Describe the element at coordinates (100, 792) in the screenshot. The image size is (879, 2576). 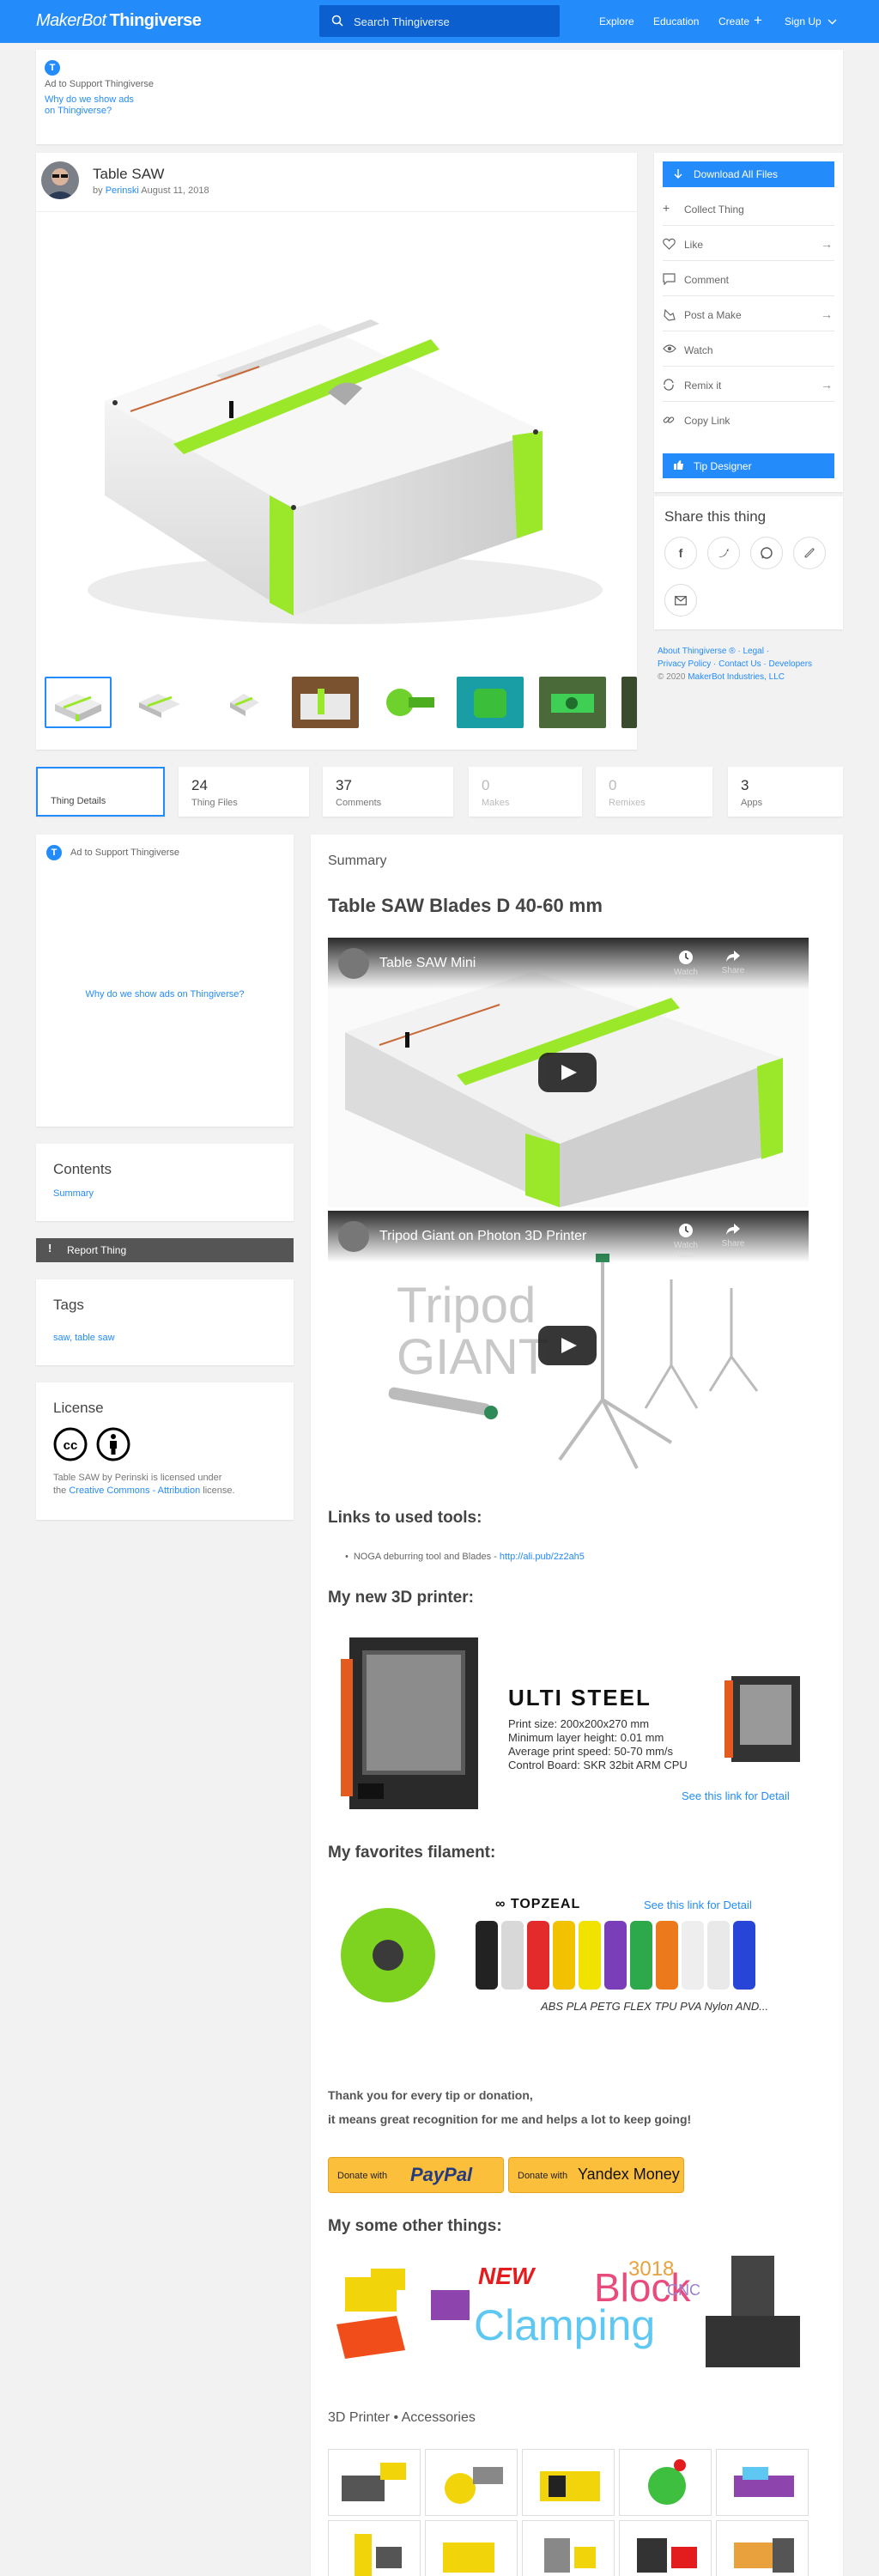
I see `tab-thing-details: Thing Details` at that location.